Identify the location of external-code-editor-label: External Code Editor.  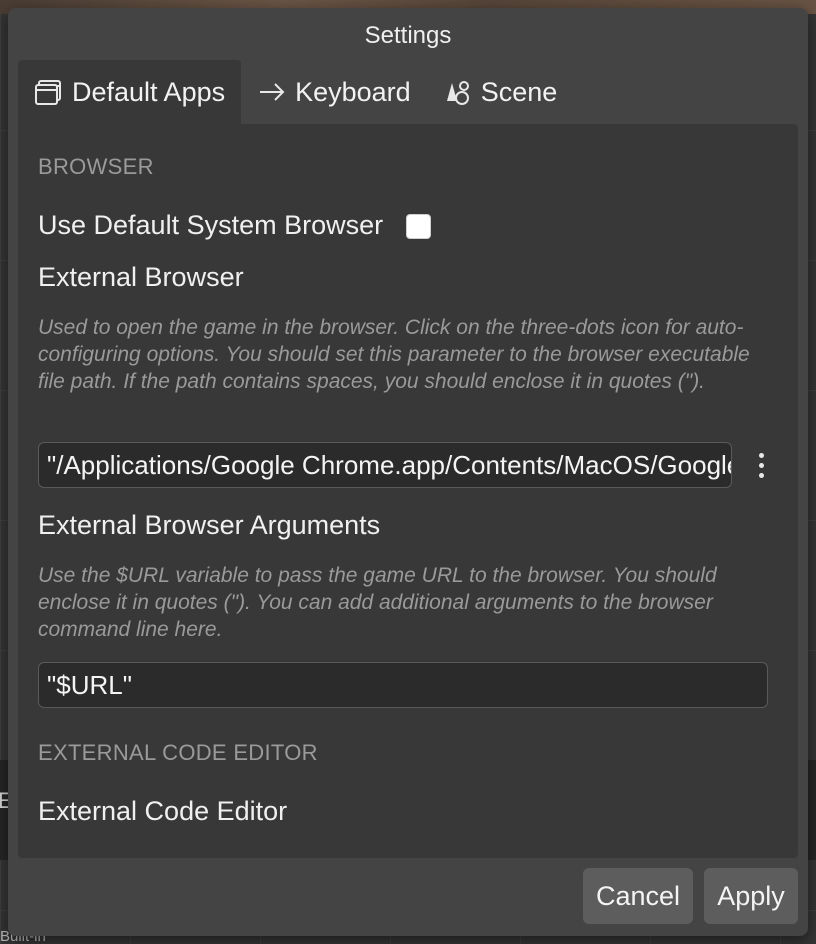
(163, 811).